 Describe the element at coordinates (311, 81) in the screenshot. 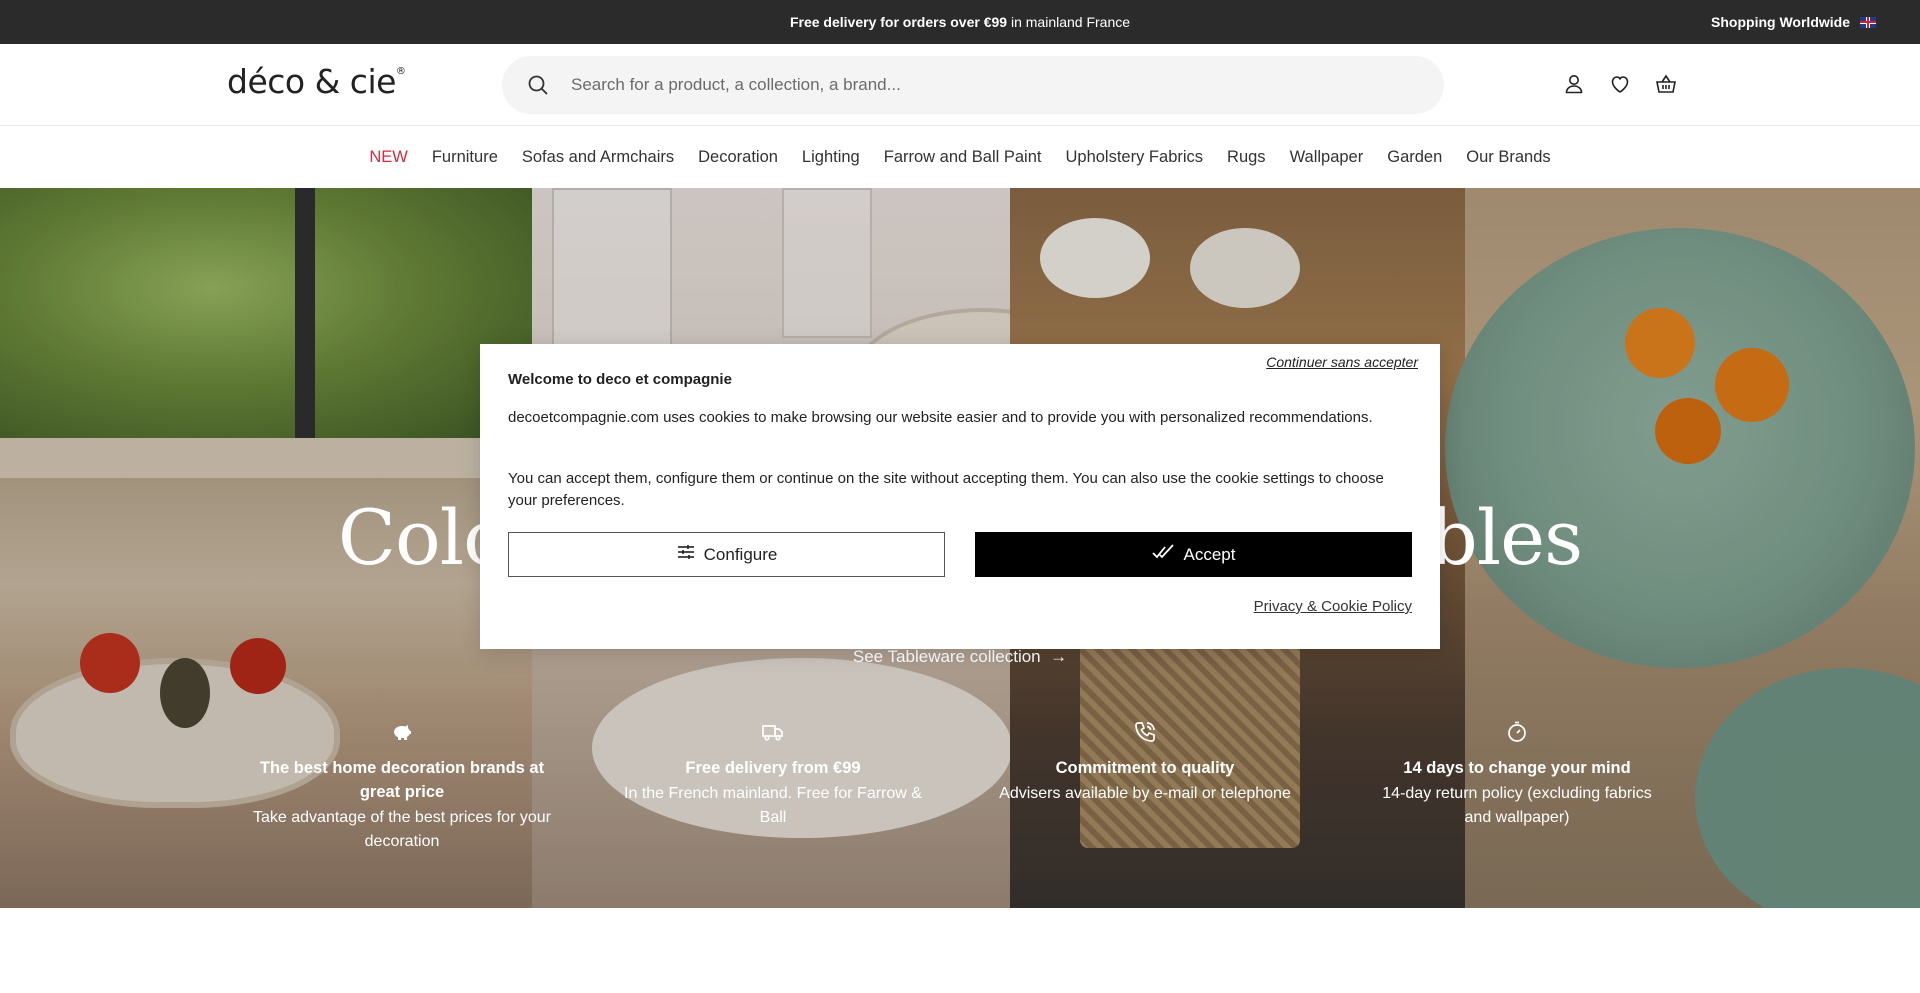

I see `logo-text: déco & cie` at that location.